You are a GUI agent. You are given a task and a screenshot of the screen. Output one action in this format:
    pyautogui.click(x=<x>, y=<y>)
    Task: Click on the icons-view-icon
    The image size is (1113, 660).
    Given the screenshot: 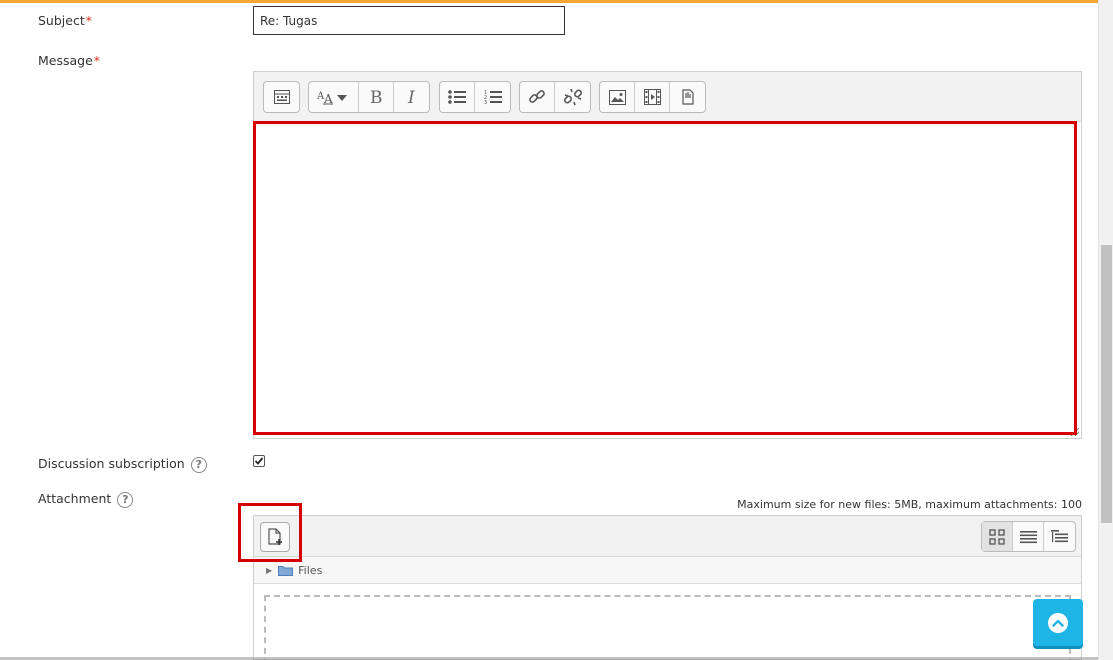 What is the action you would take?
    pyautogui.click(x=997, y=536)
    